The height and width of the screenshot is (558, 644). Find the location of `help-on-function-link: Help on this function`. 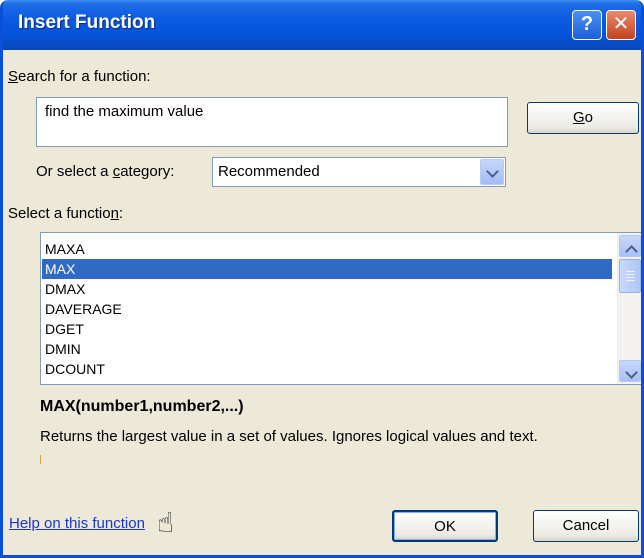

help-on-function-link: Help on this function is located at coordinates (77, 523).